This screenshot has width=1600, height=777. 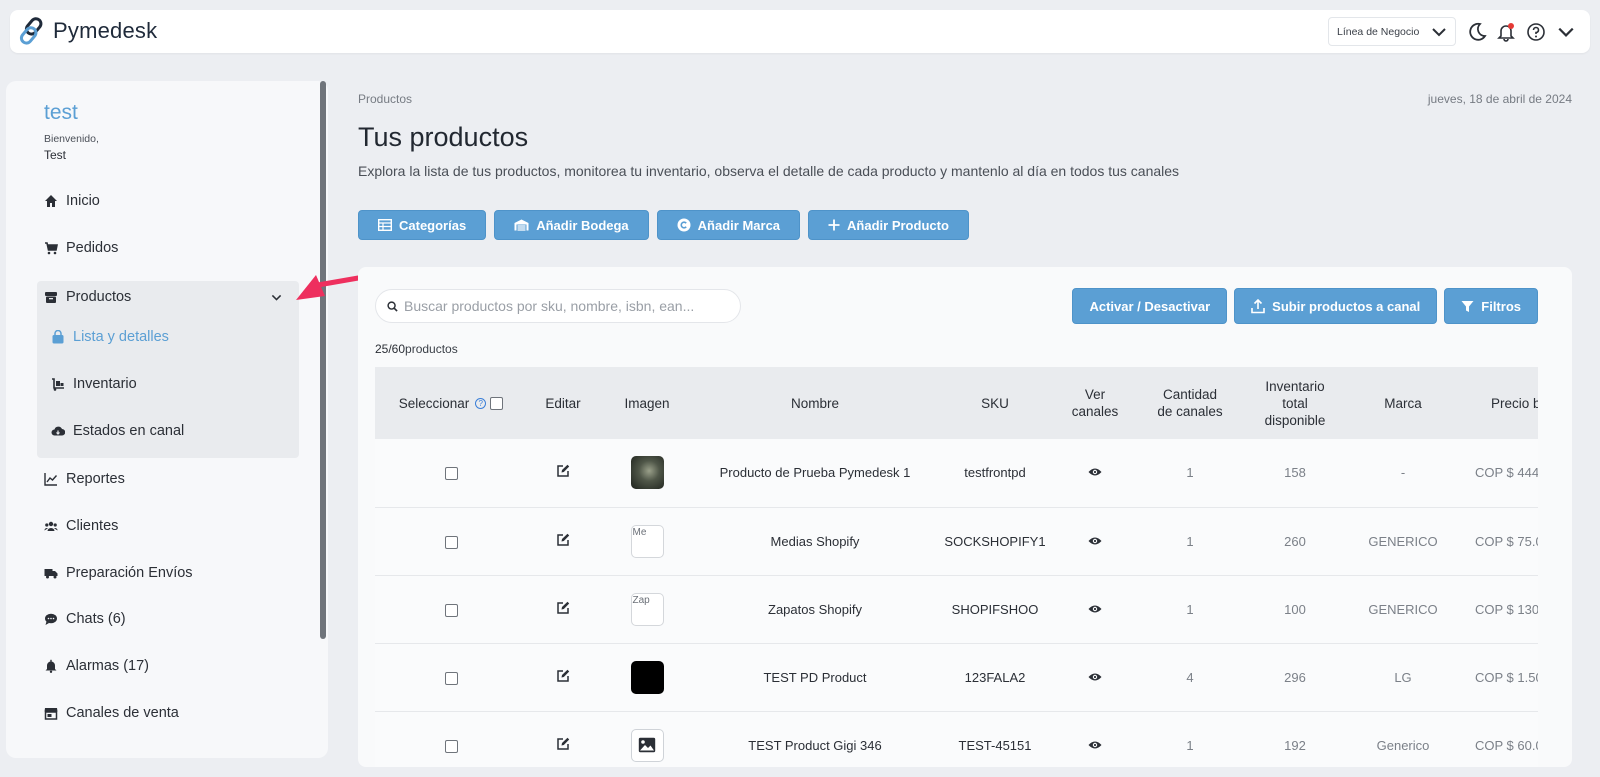 I want to click on help-circle-icon, so click(x=1536, y=32).